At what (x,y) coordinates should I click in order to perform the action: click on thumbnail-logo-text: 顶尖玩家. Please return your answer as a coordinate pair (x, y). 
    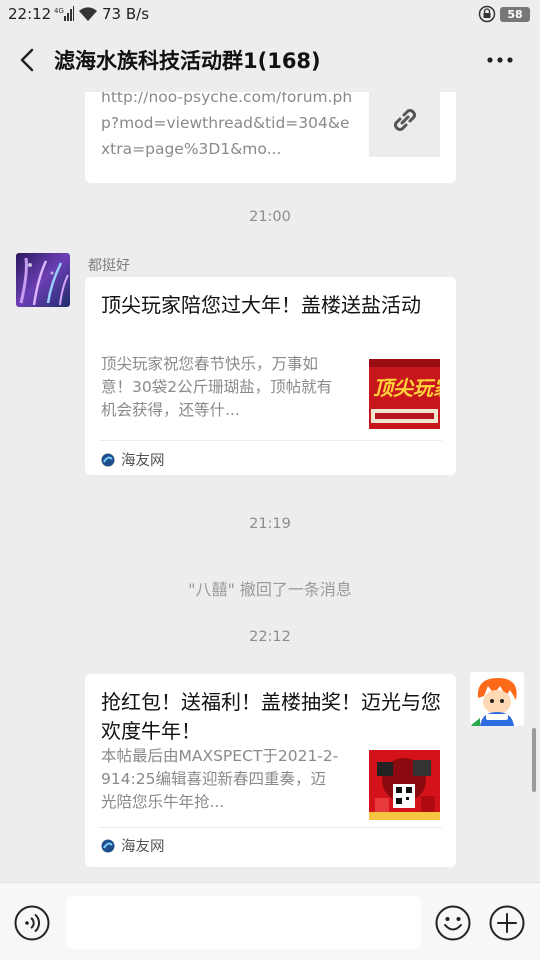
    Looking at the image, I should click on (406, 388).